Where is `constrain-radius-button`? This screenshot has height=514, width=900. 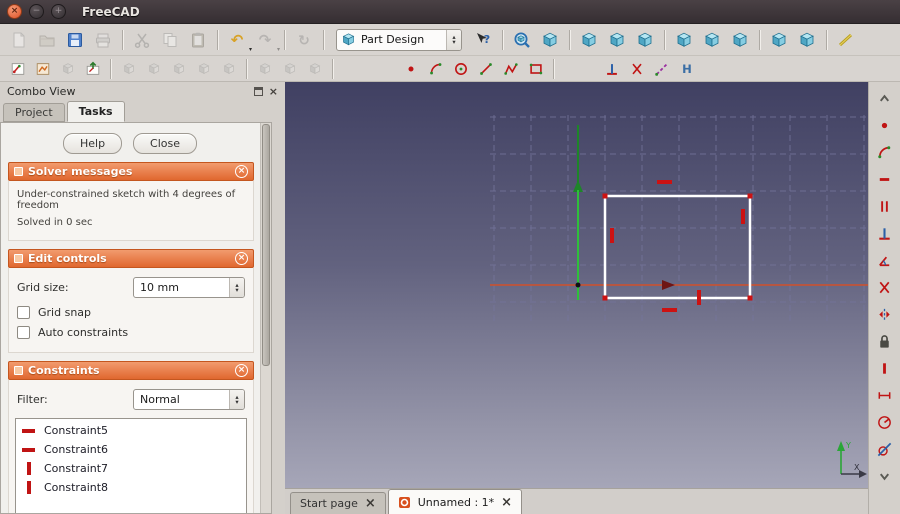
constrain-radius-button is located at coordinates (885, 423).